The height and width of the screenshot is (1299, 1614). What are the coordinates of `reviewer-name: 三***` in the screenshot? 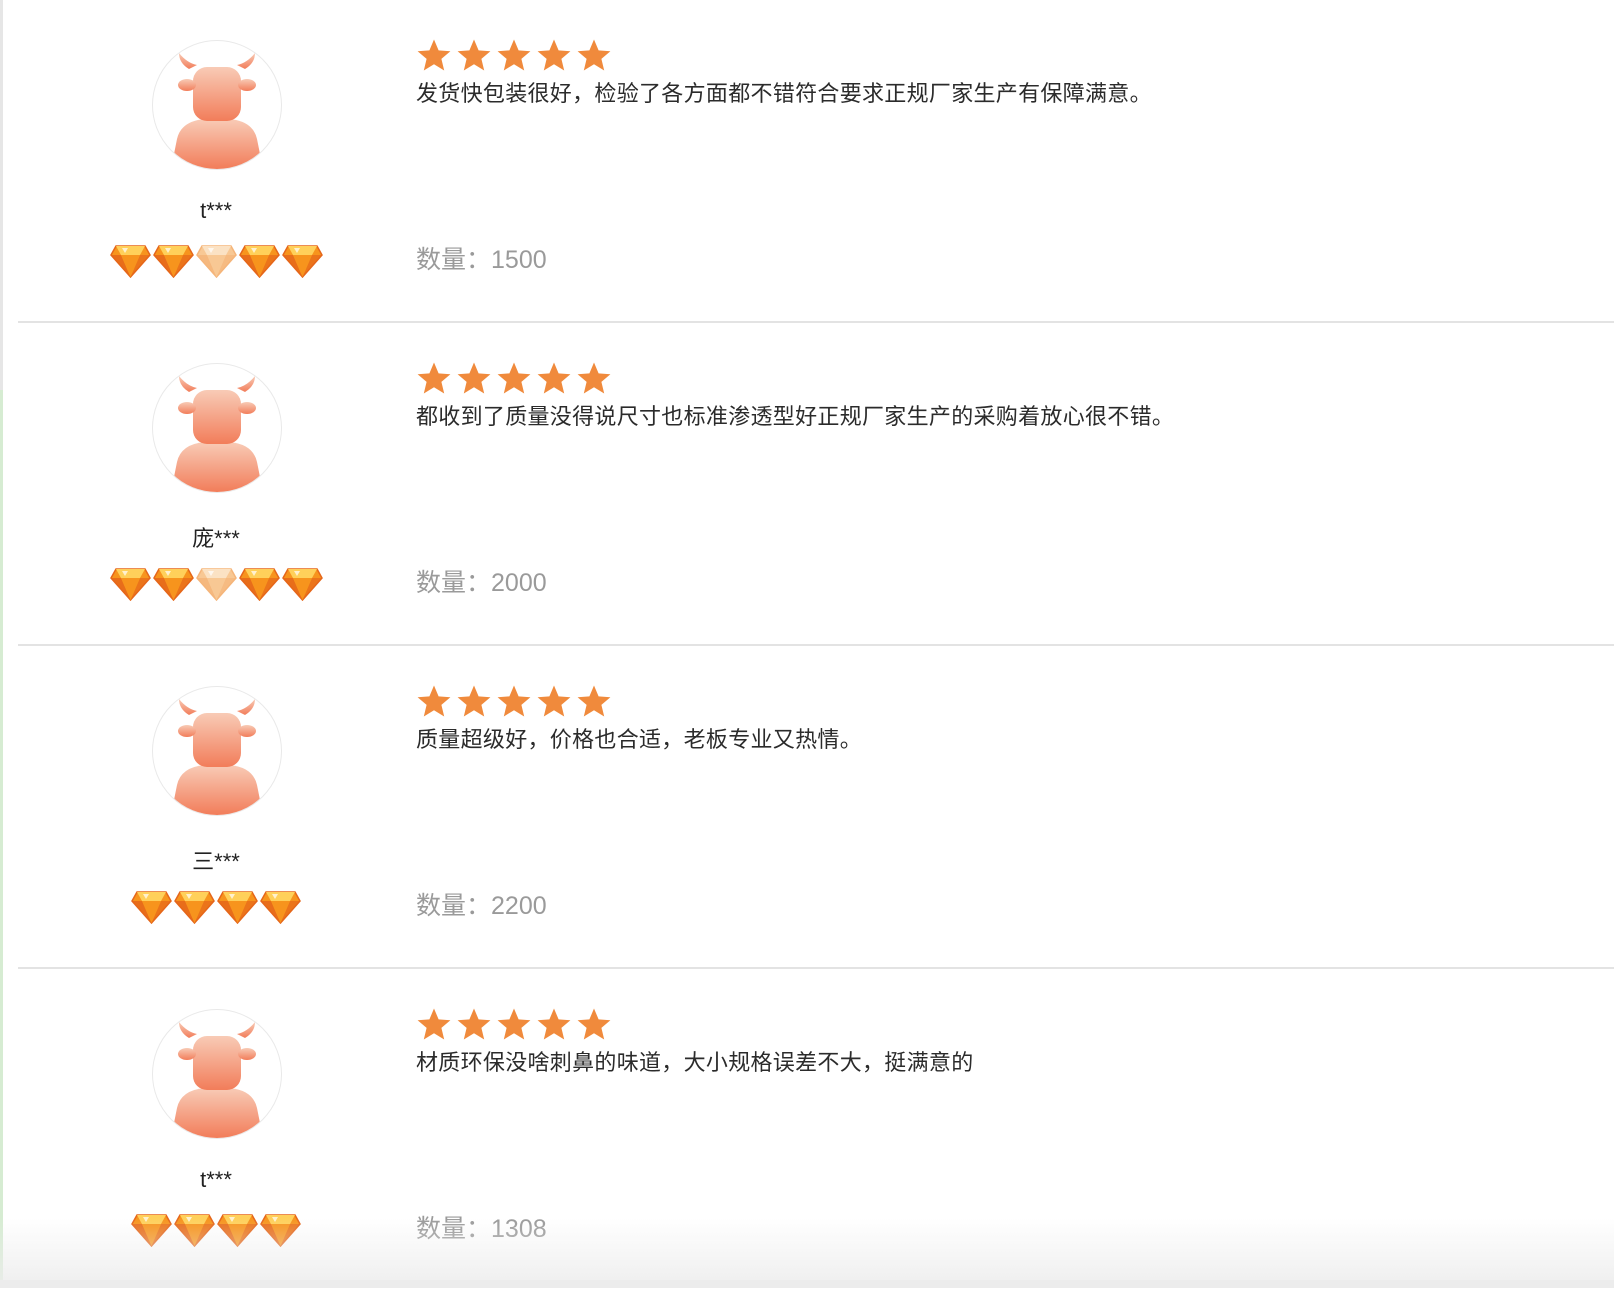 It's located at (216, 861).